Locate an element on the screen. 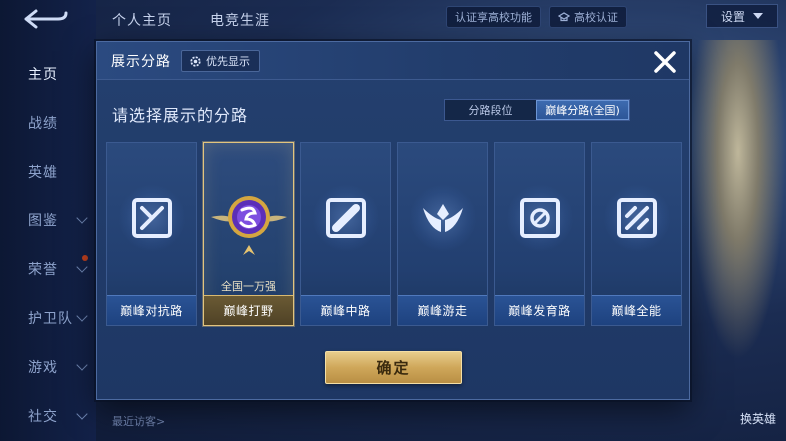 The image size is (786, 441). notification-dot is located at coordinates (85, 258).